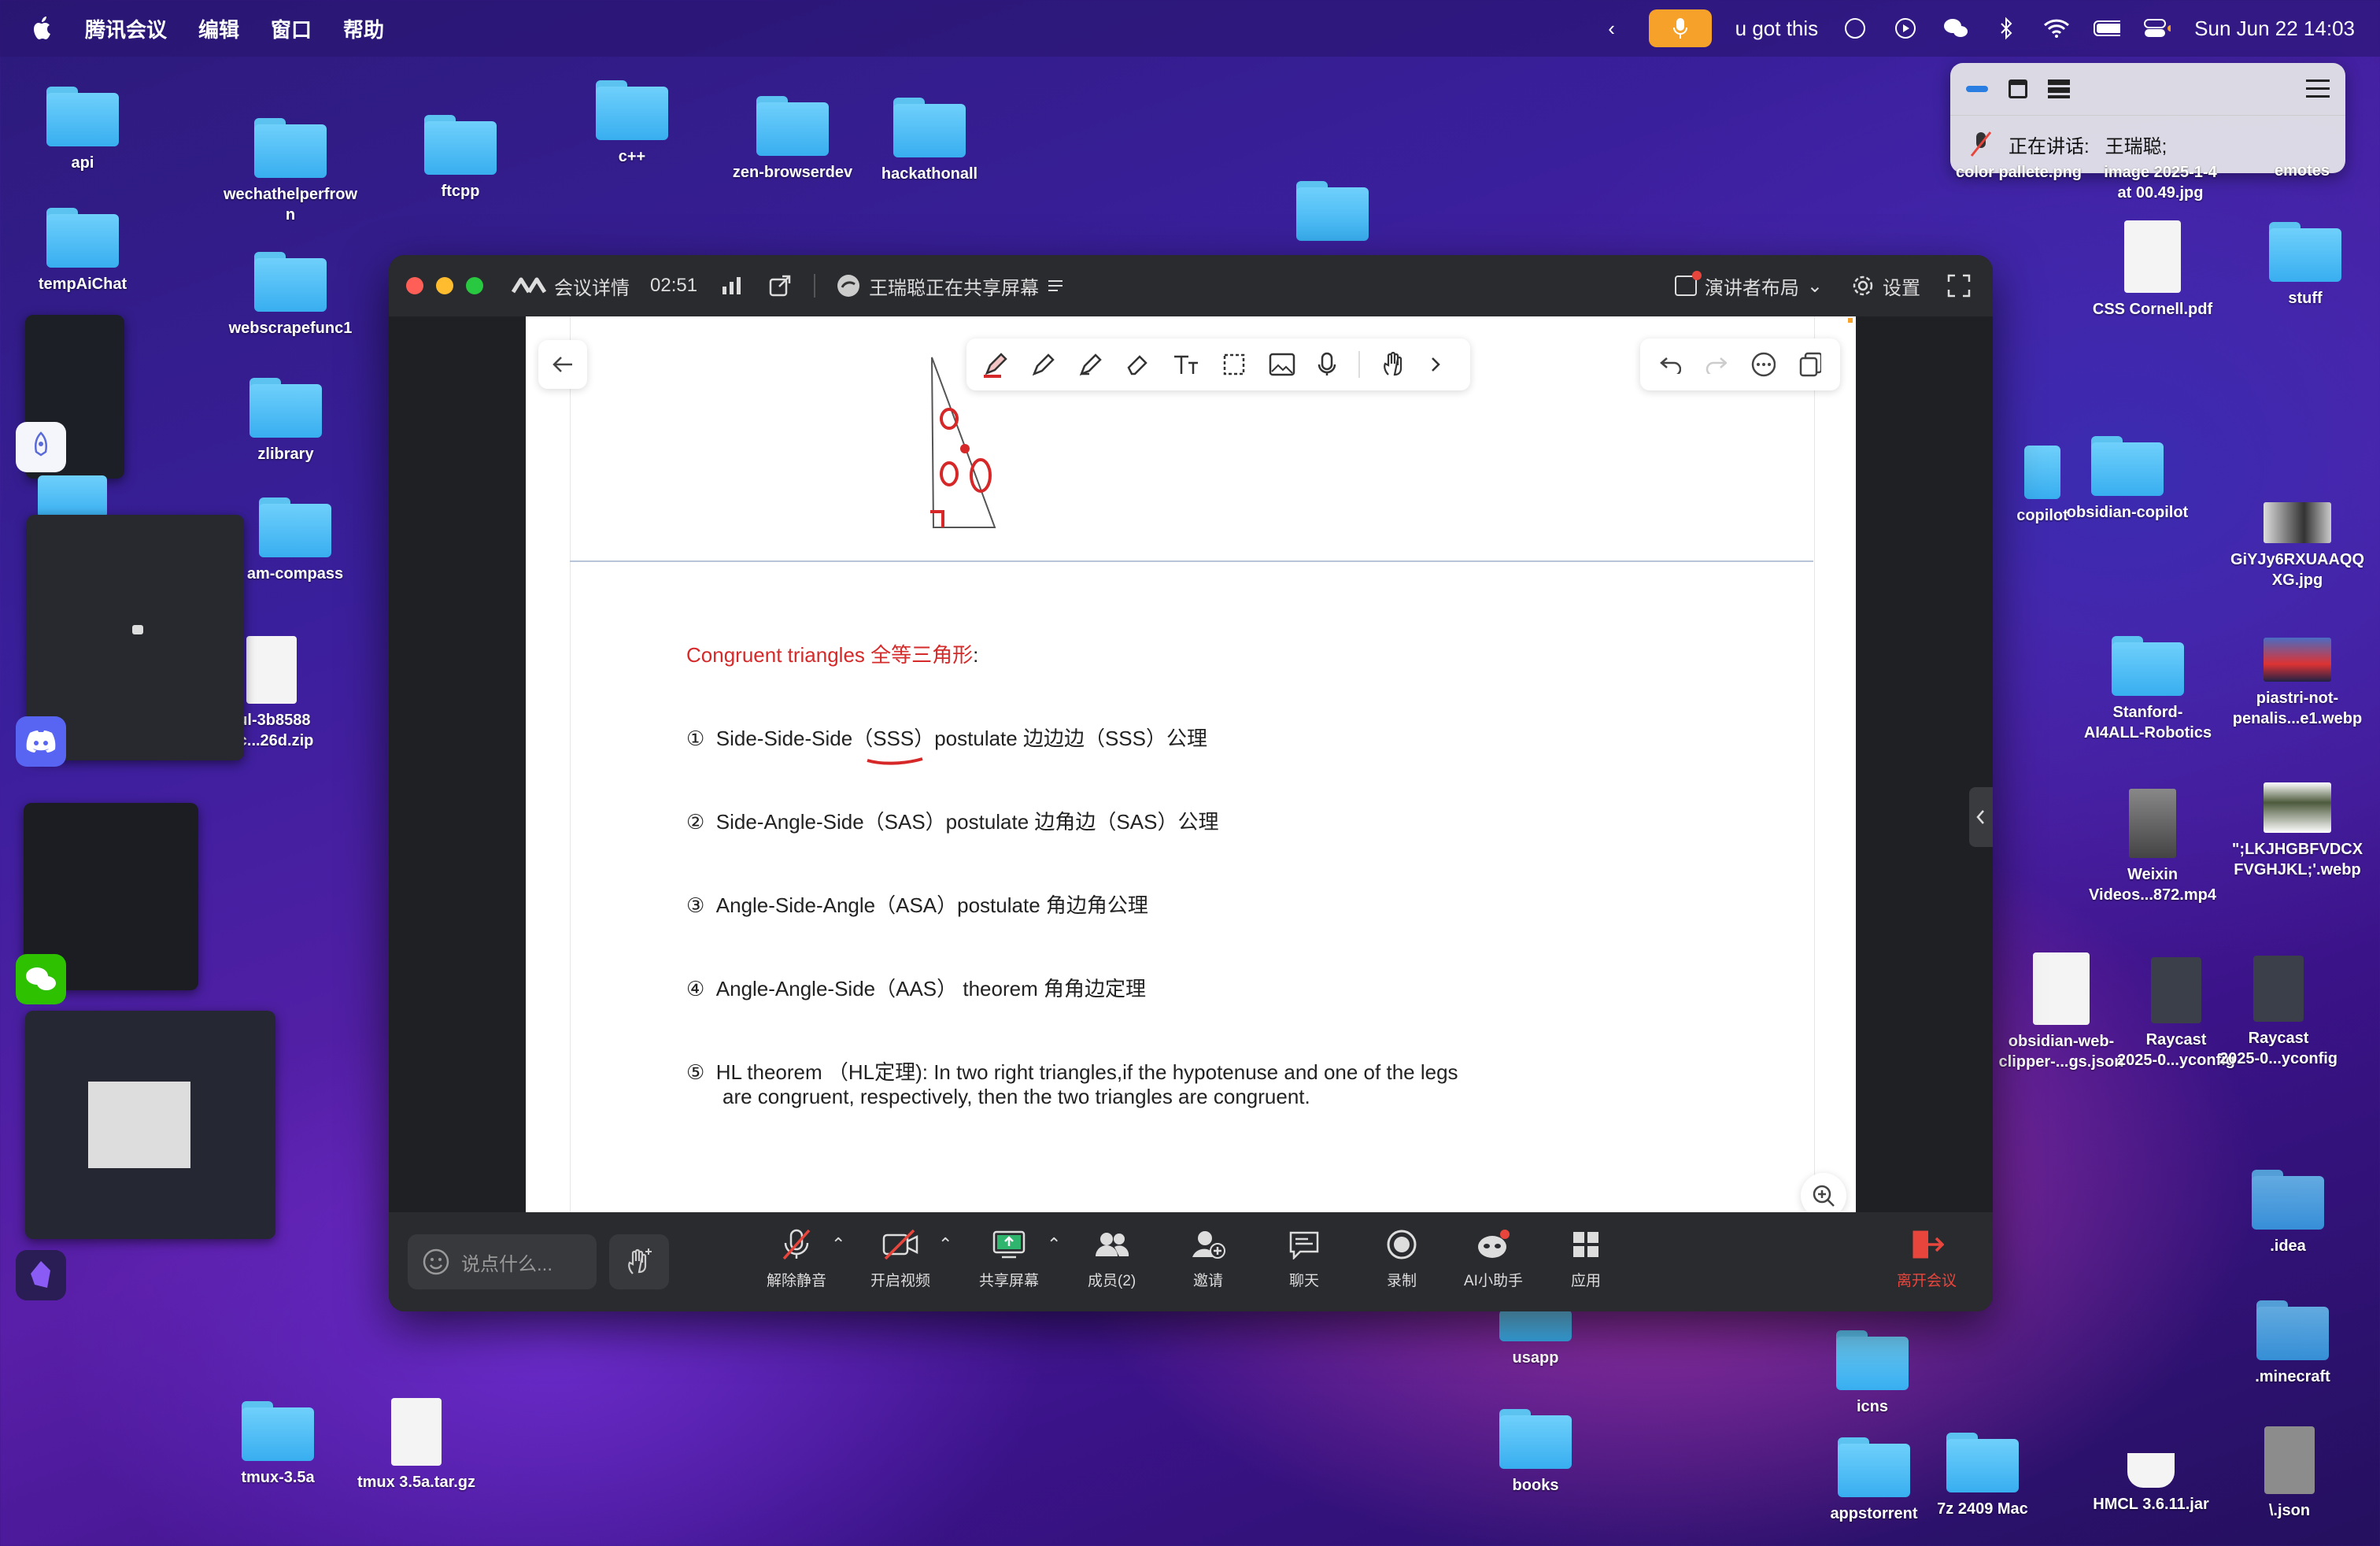 The width and height of the screenshot is (2380, 1546). Describe the element at coordinates (2018, 172) in the screenshot. I see `desktop-file-color-pallete: color pallete.png` at that location.